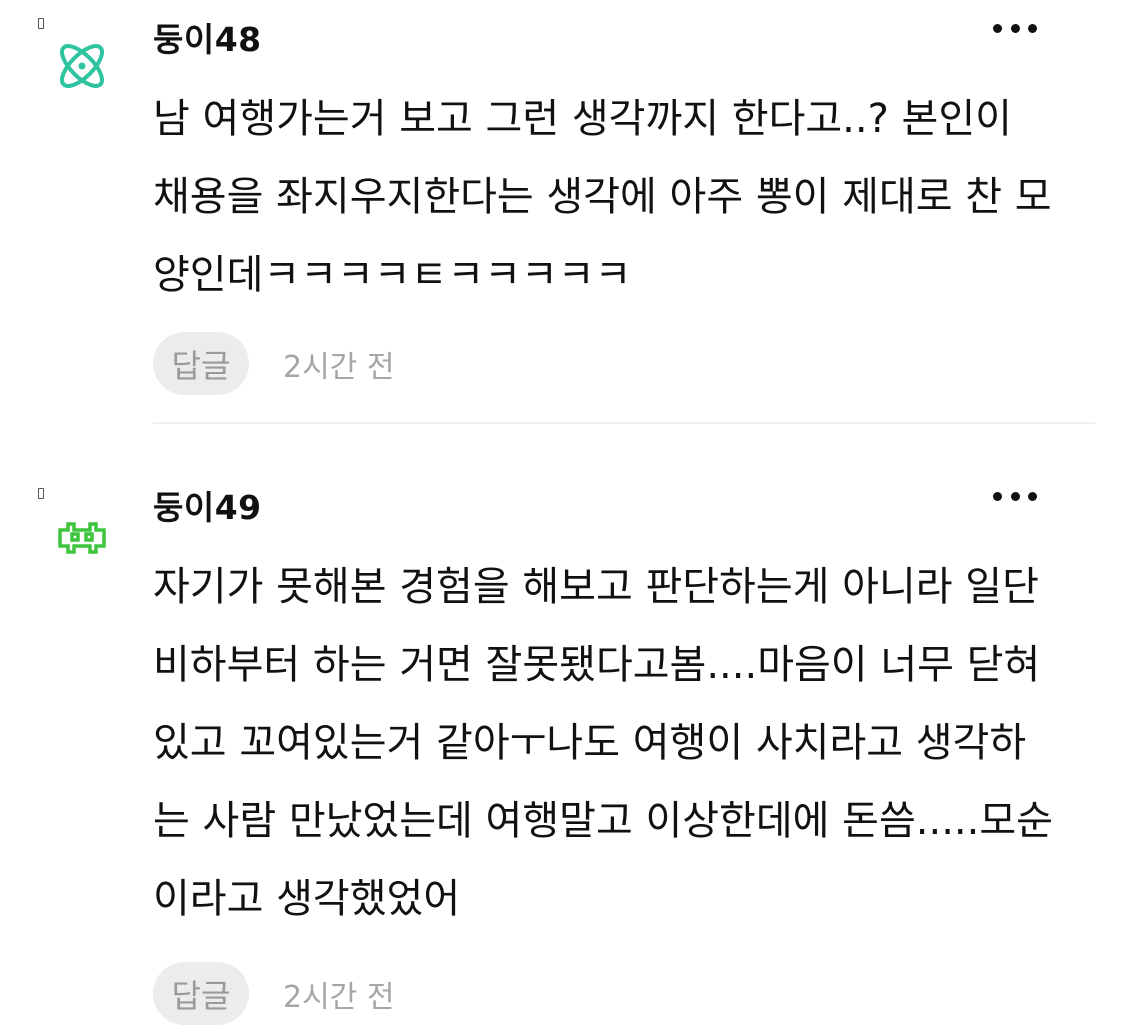 This screenshot has height=1027, width=1125. Describe the element at coordinates (82, 538) in the screenshot. I see `space-invader-icon` at that location.